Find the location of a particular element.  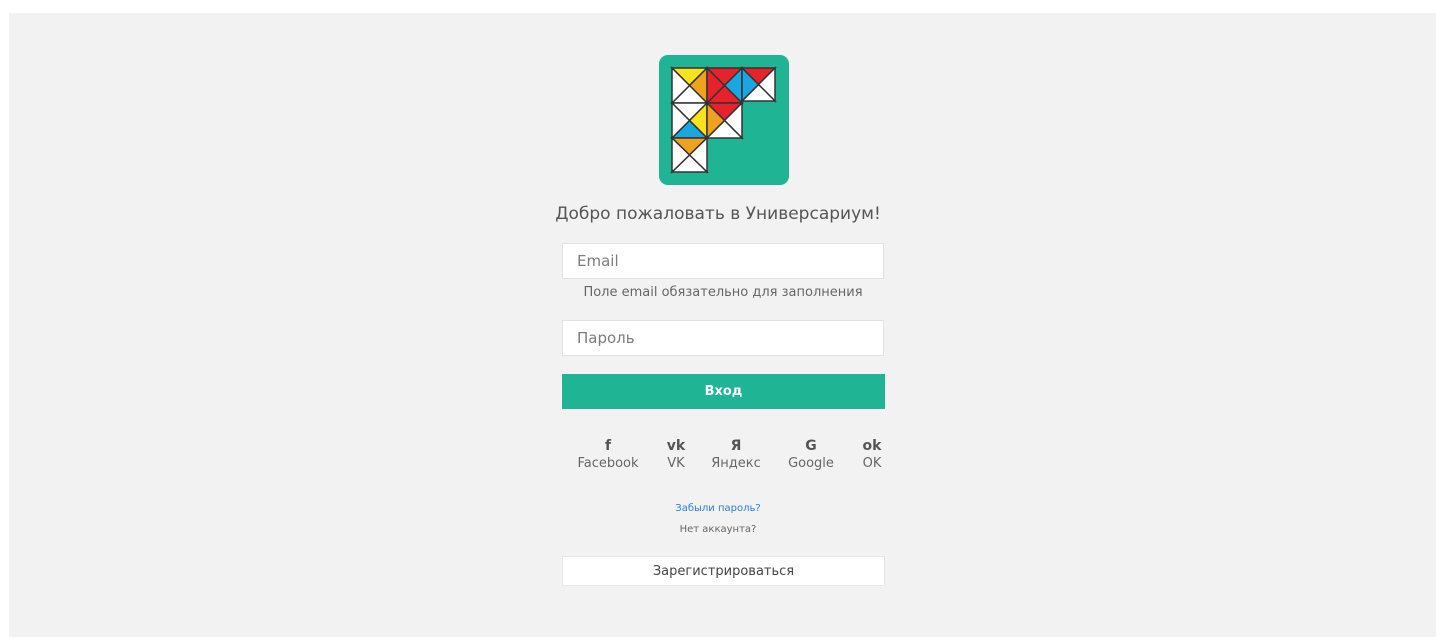

no-account-text: Нет аккаунта? is located at coordinates (718, 529).